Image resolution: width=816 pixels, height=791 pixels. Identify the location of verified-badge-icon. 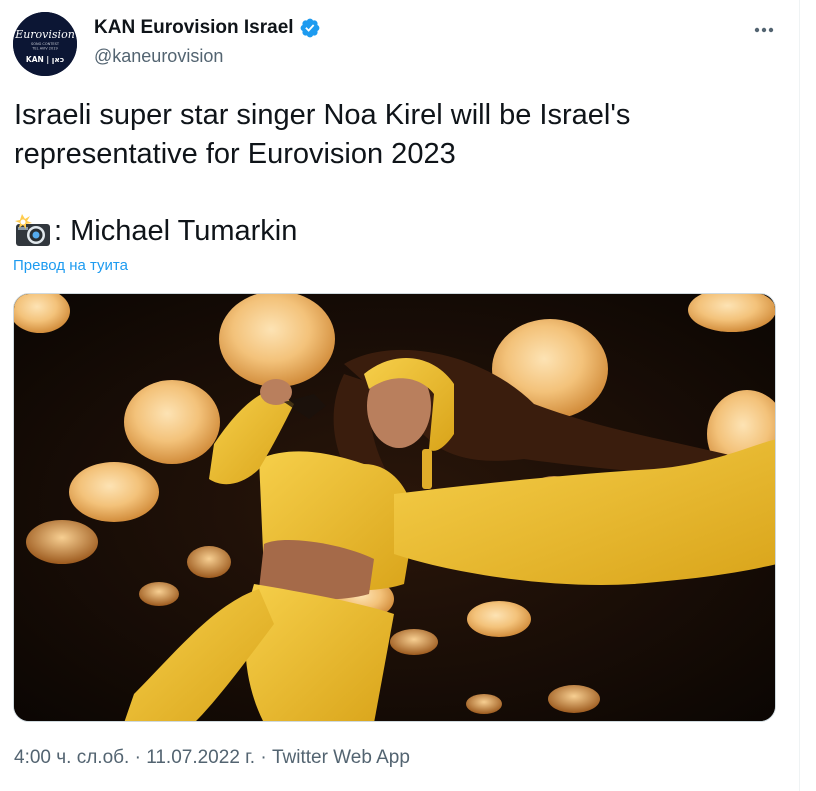
(309, 28).